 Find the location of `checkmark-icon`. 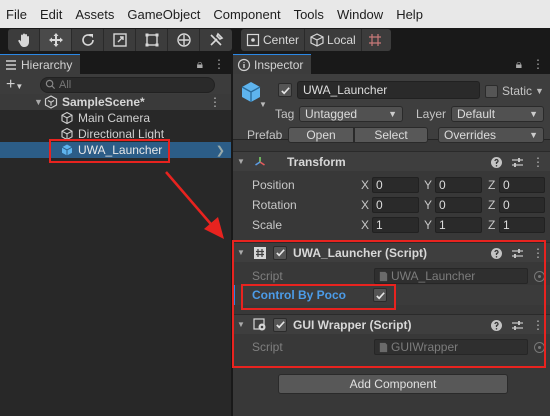

checkmark-icon is located at coordinates (285, 90).